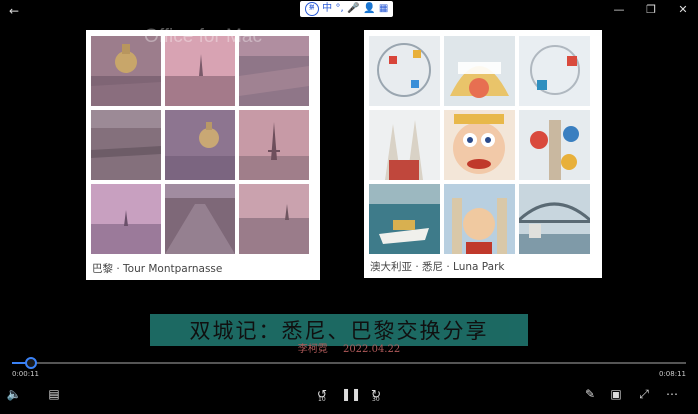 The image size is (698, 414). What do you see at coordinates (14, 394) in the screenshot?
I see `volume-icon: 🔈` at bounding box center [14, 394].